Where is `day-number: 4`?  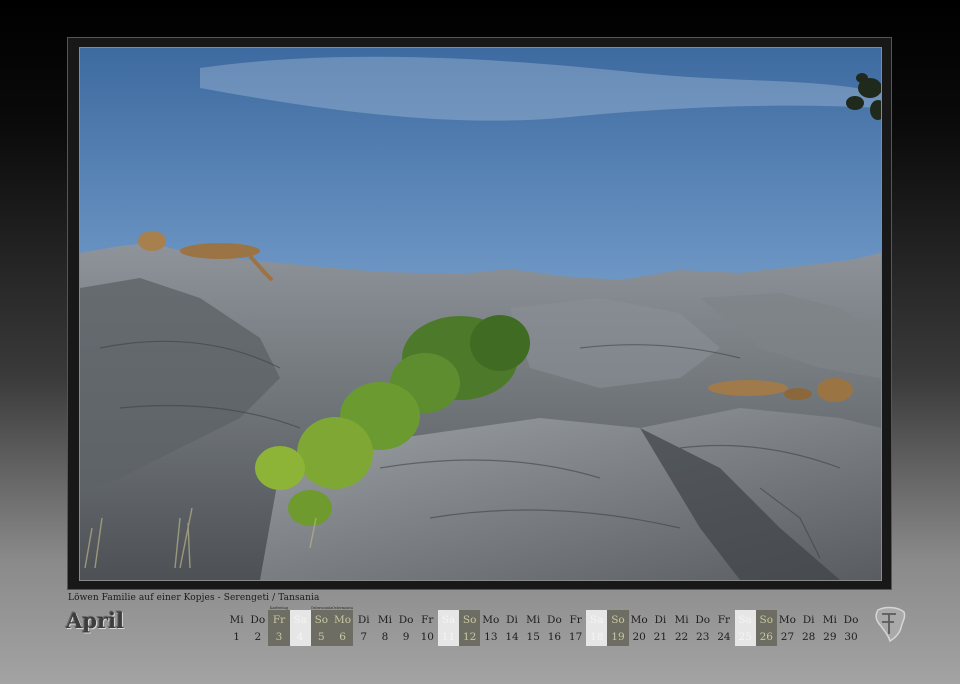 day-number: 4 is located at coordinates (300, 637).